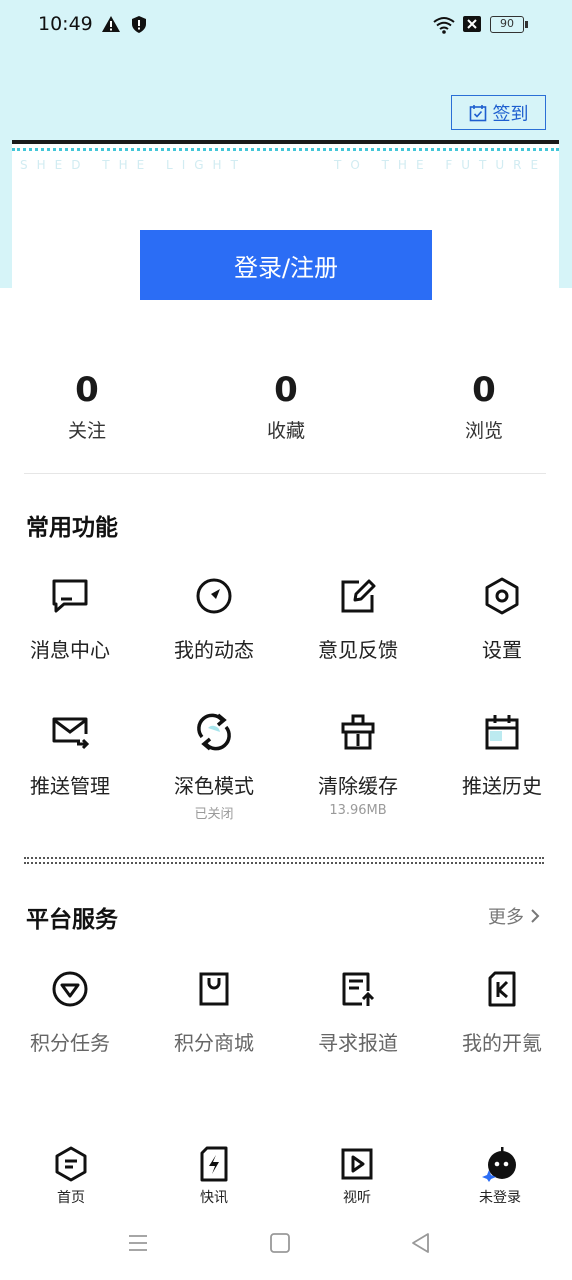 The height and width of the screenshot is (1280, 572). I want to click on nav-profile: 未登录, so click(500, 1176).